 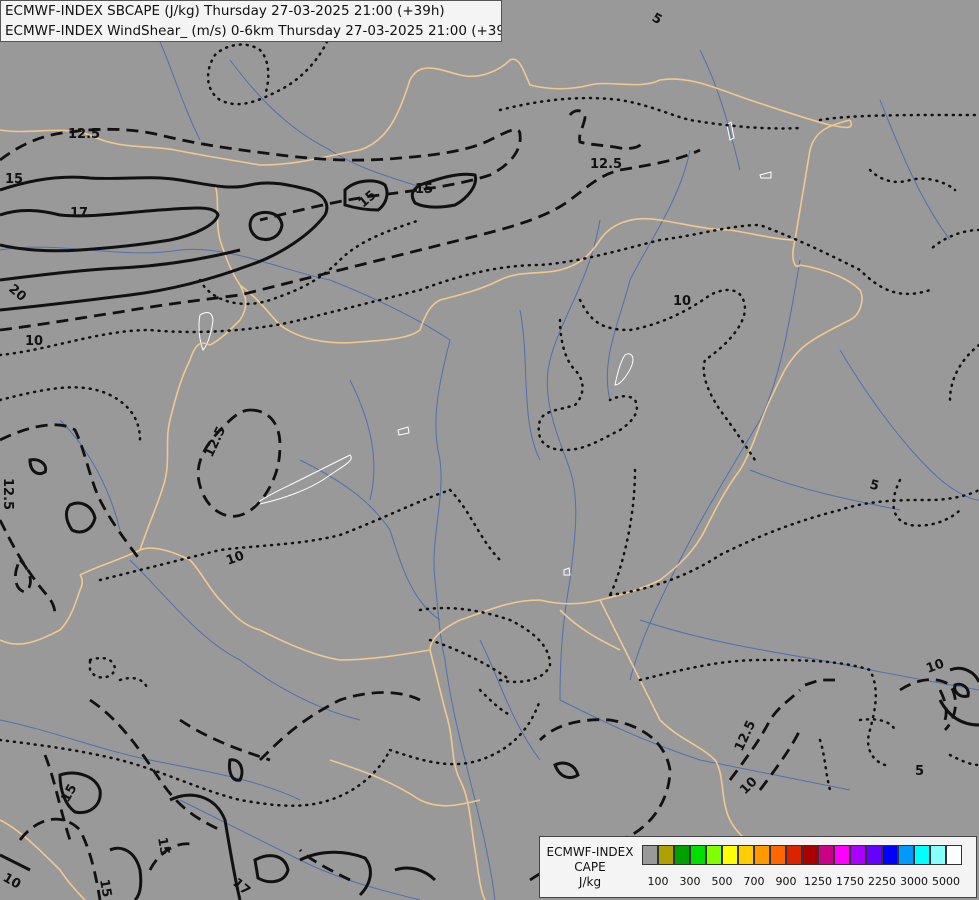 I want to click on legend-tick-label: 1750, so click(x=850, y=881).